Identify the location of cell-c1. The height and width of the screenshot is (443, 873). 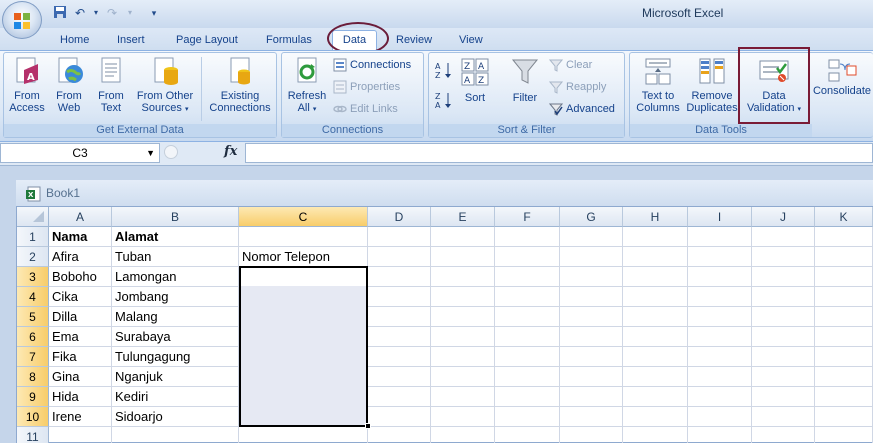
(303, 237).